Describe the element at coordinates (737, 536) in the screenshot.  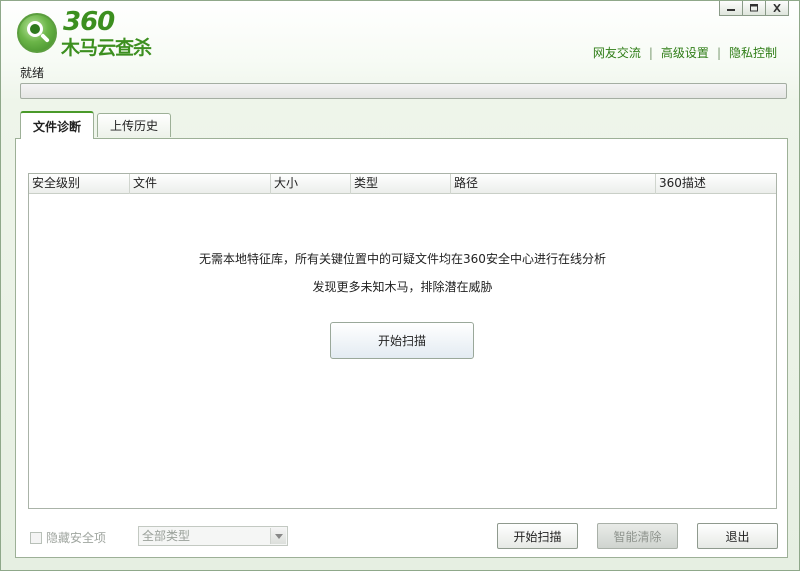
I see `exit-button: 退出` at that location.